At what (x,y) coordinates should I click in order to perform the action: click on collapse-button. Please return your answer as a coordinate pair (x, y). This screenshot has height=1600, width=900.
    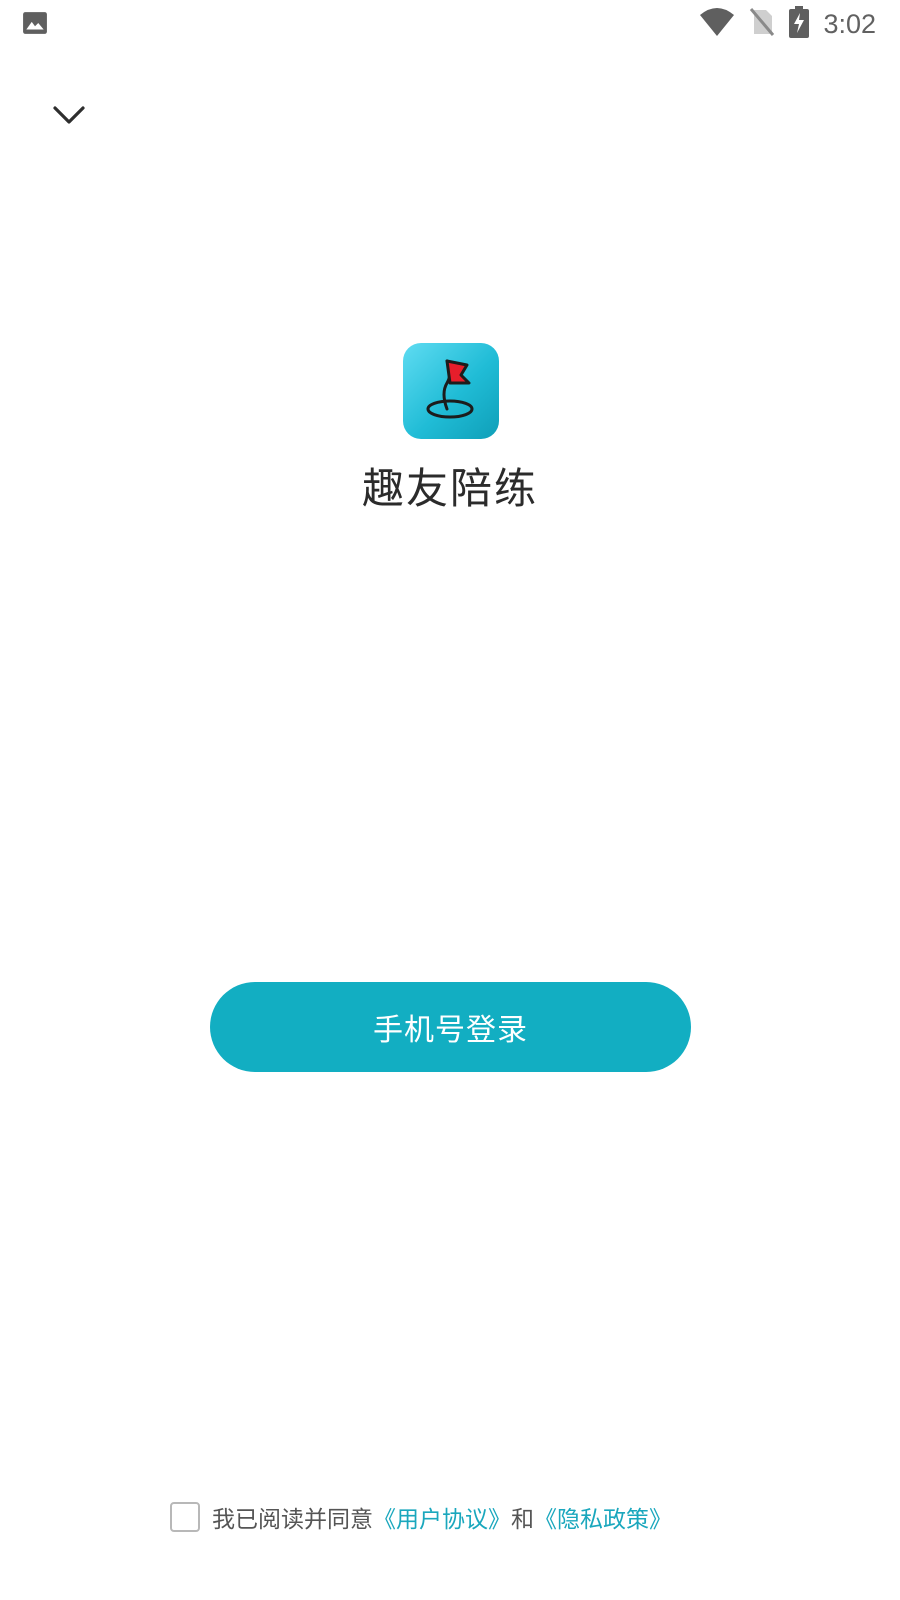
    Looking at the image, I should click on (69, 115).